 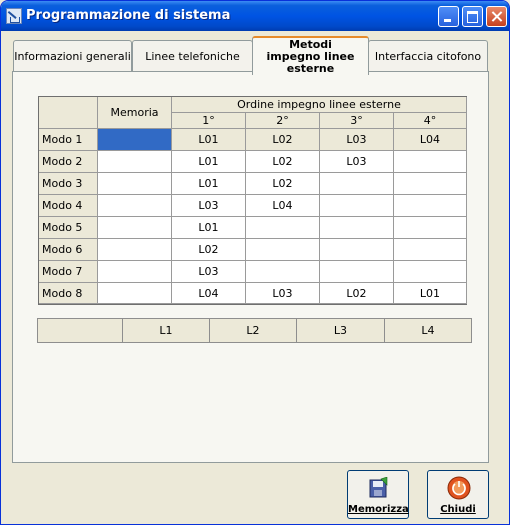 I want to click on header-memoria: Memoria, so click(x=135, y=113).